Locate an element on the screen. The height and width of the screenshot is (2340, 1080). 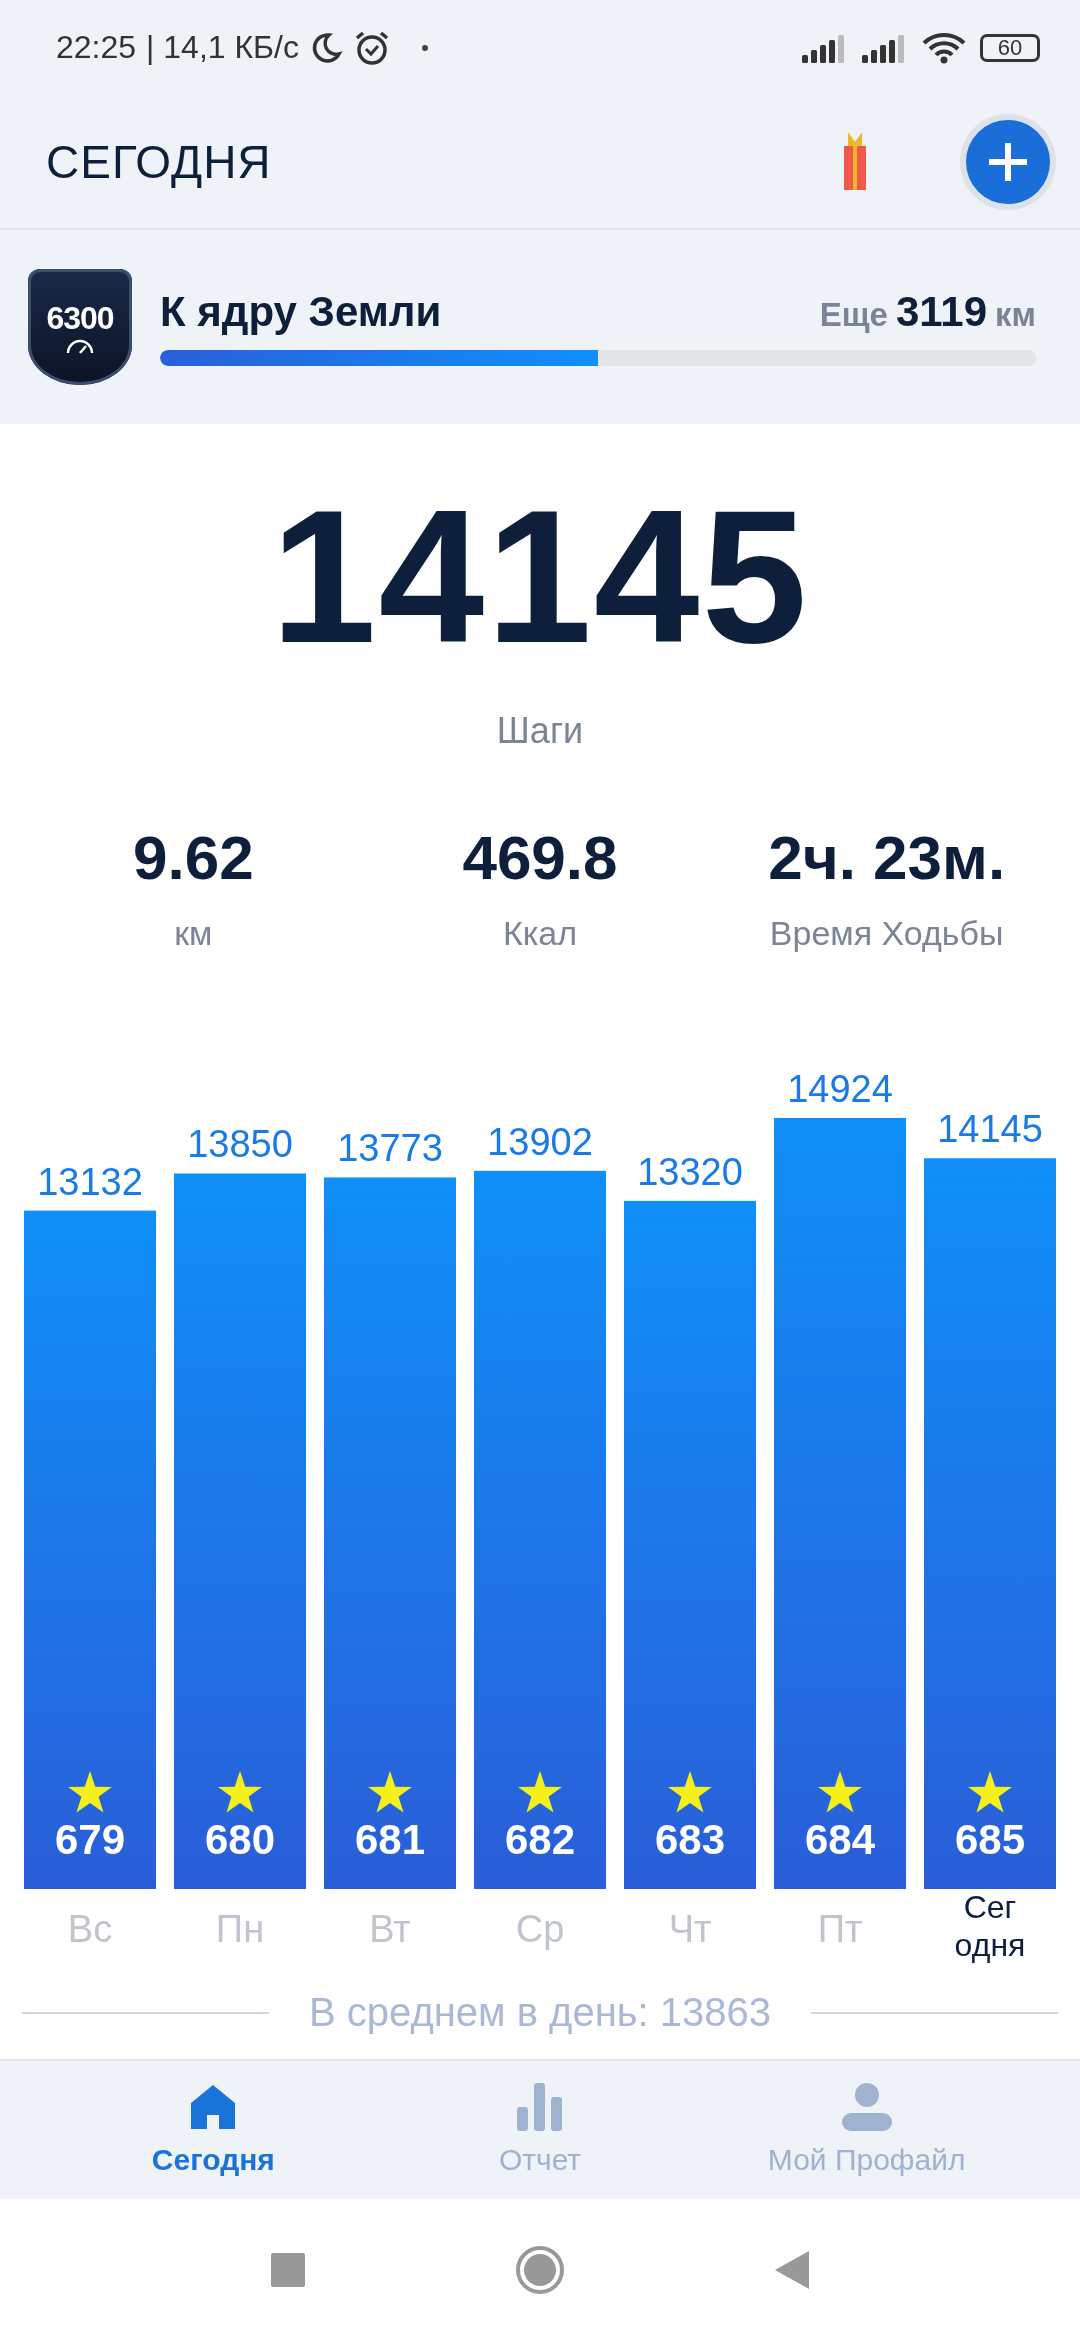
day-badge-number: 680 is located at coordinates (240, 1839).